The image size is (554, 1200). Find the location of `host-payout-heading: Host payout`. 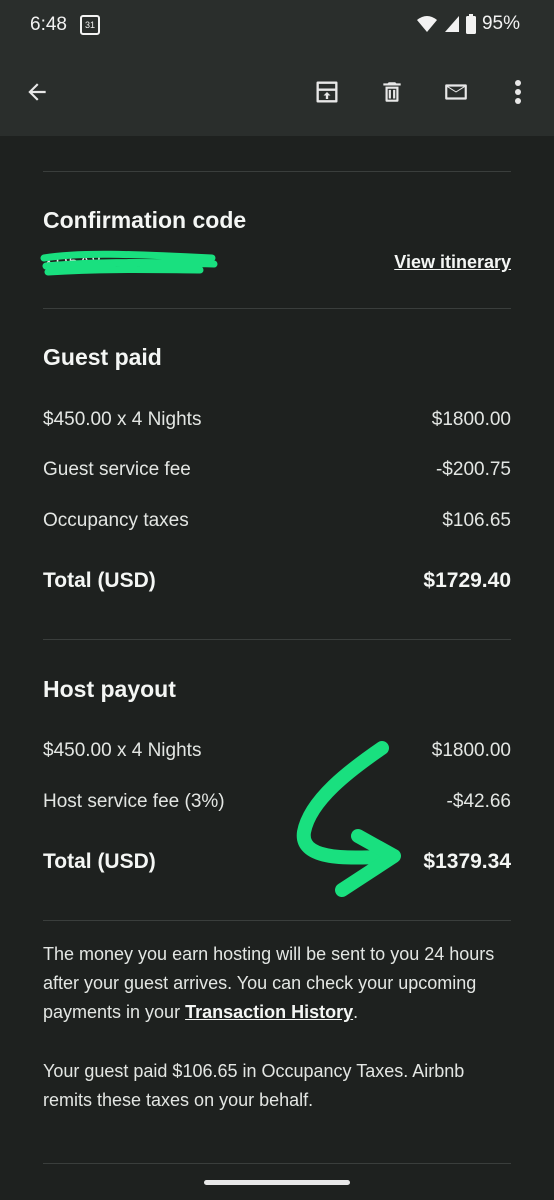

host-payout-heading: Host payout is located at coordinates (109, 689).